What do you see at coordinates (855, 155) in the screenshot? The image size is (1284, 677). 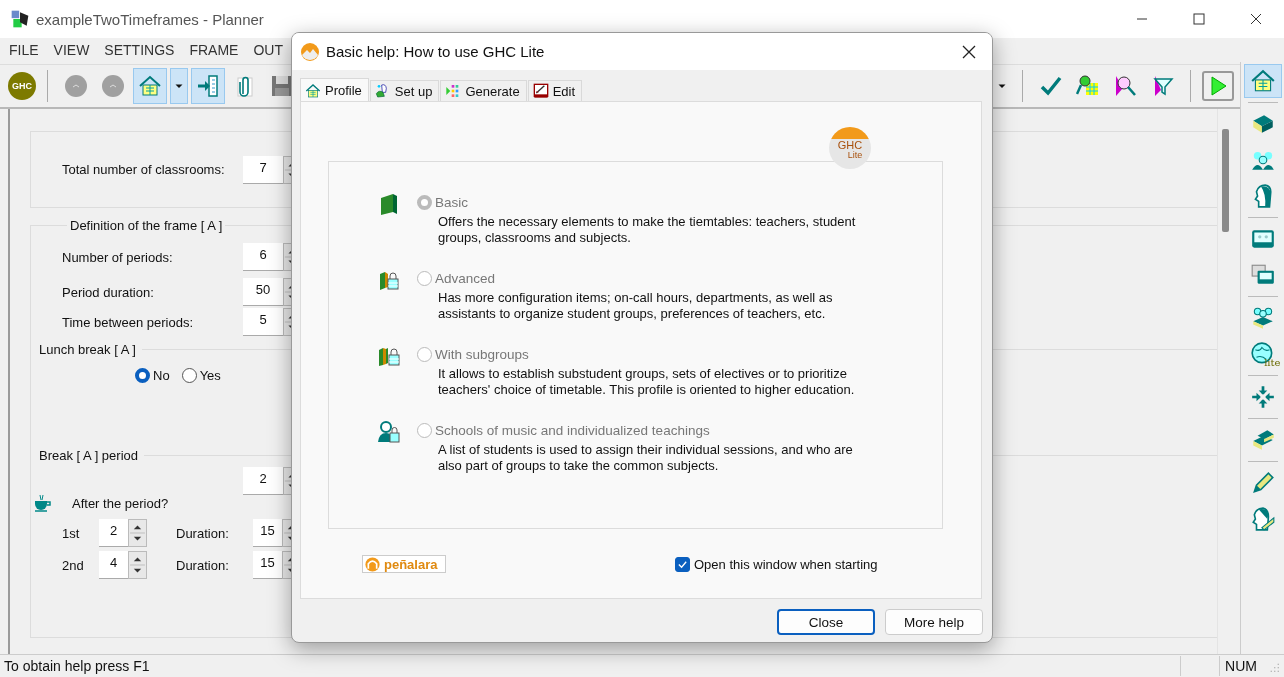 I see `logo-text: Lite` at bounding box center [855, 155].